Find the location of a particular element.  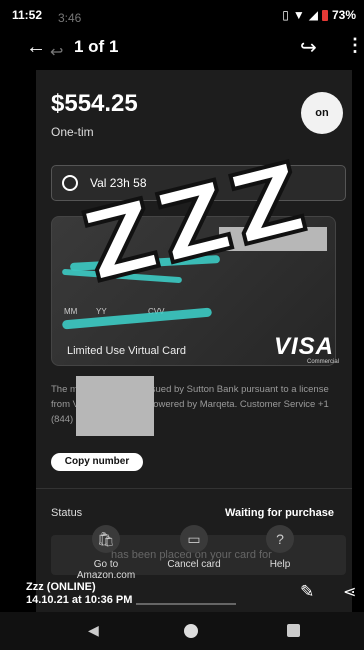

sender-name: Zzz (ONLINE) is located at coordinates (61, 587).